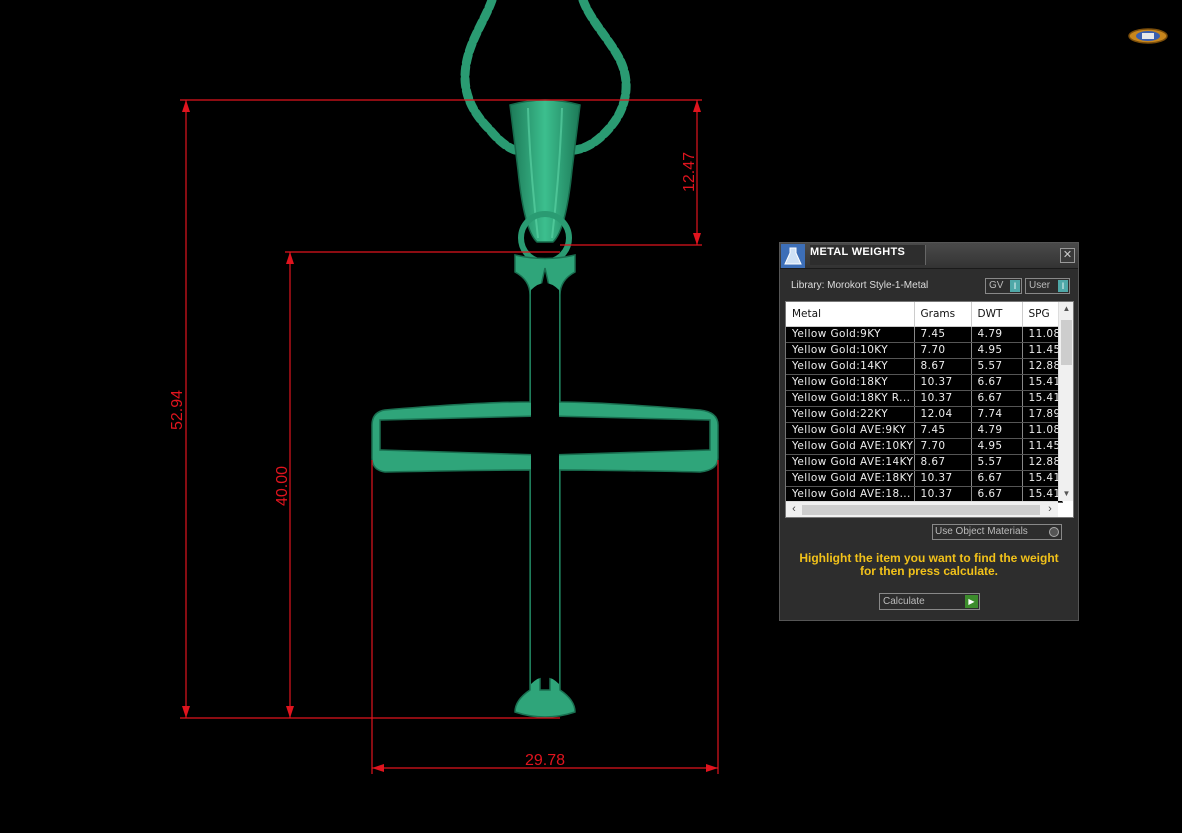 This screenshot has height=833, width=1182. Describe the element at coordinates (850, 414) in the screenshot. I see `cell-metal: Yellow Gold:22KY` at that location.